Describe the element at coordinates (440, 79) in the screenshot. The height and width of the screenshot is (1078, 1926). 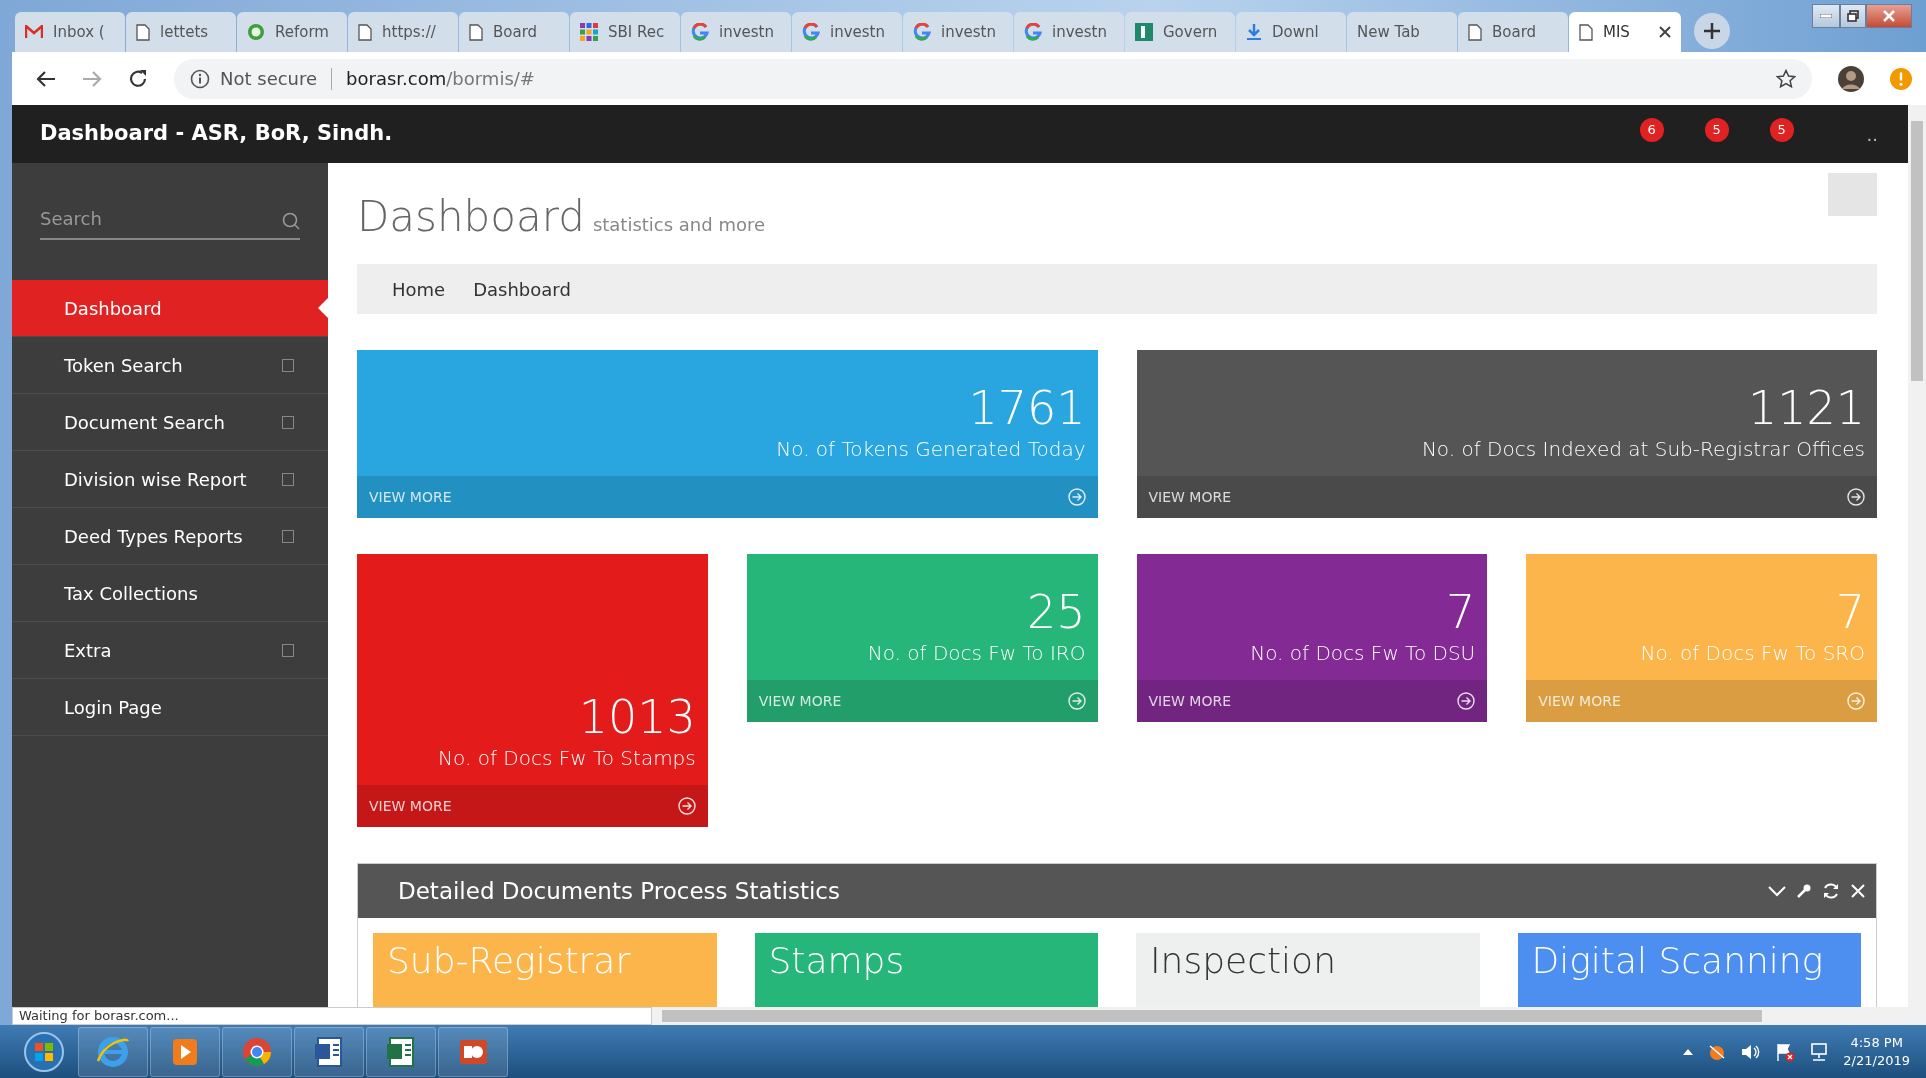
I see `url-text: borasr.com/bormis/#` at that location.